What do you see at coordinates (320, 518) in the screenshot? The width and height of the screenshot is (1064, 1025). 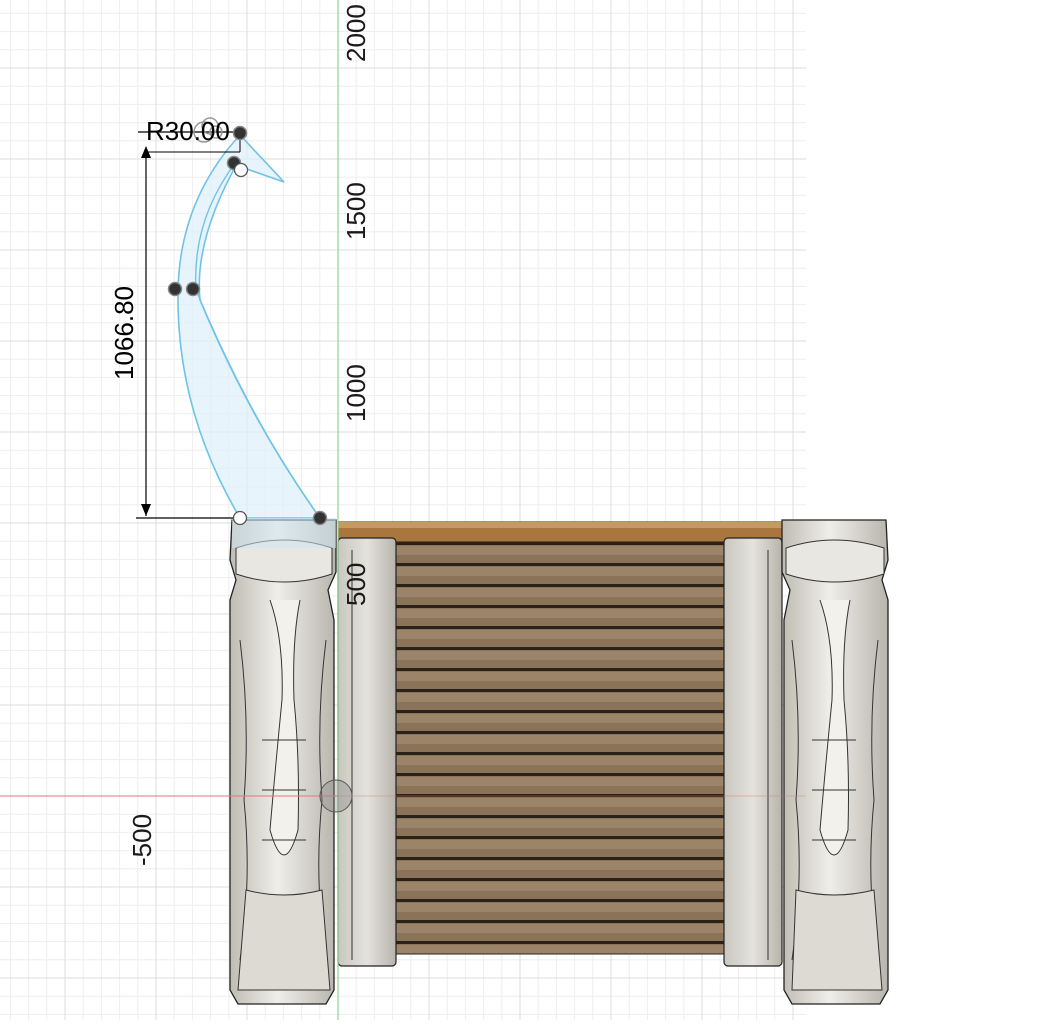 I see `point-base-right` at bounding box center [320, 518].